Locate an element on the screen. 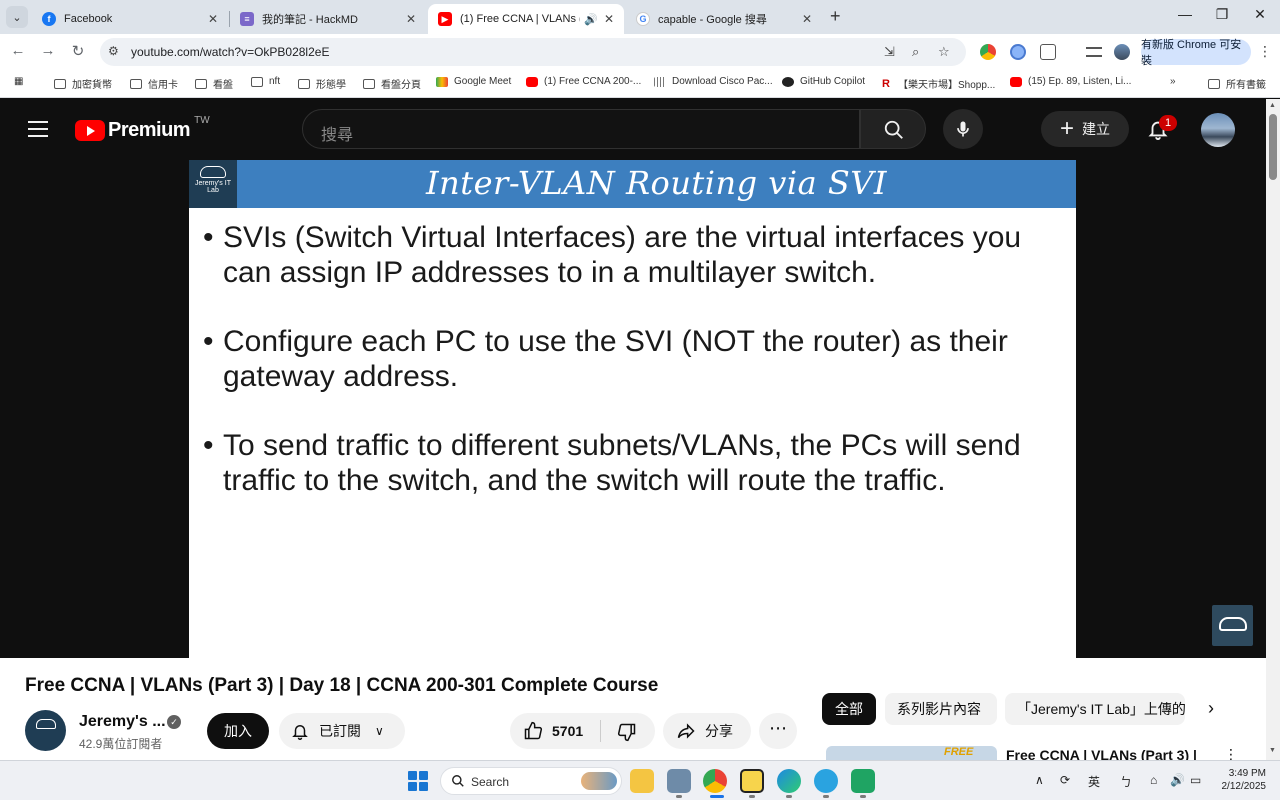  reload-icon: ↻ is located at coordinates (78, 51).